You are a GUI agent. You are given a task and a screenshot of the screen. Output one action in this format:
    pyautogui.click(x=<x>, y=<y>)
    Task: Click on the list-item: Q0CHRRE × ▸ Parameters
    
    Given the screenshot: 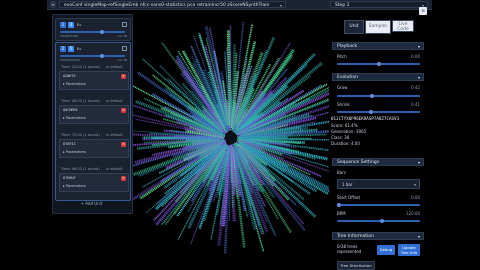 What is the action you would take?
    pyautogui.click(x=94, y=114)
    